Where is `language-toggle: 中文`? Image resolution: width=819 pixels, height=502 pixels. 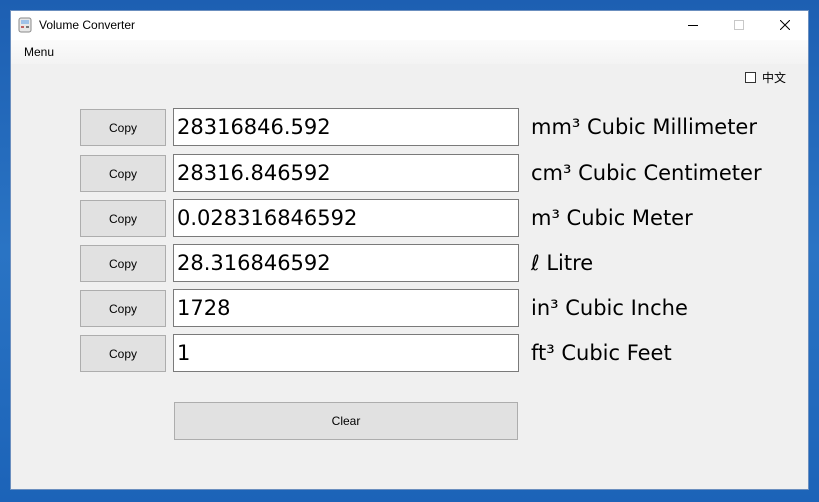
language-toggle: 中文 is located at coordinates (765, 77).